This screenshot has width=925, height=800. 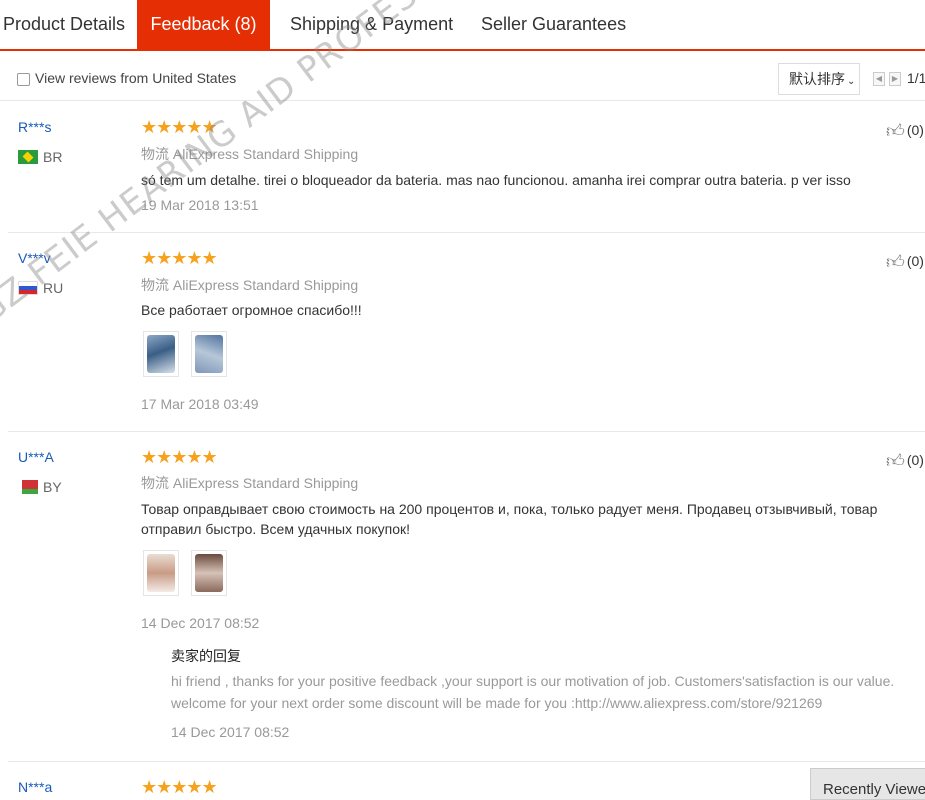 I want to click on us-reviews-checkbox, so click(x=23, y=79).